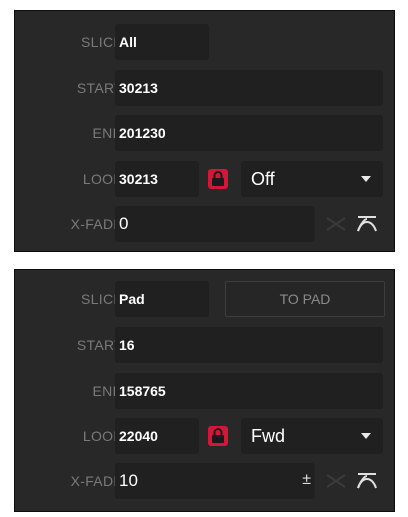 The width and height of the screenshot is (408, 517). I want to click on loop-mode-value: Off, so click(263, 179).